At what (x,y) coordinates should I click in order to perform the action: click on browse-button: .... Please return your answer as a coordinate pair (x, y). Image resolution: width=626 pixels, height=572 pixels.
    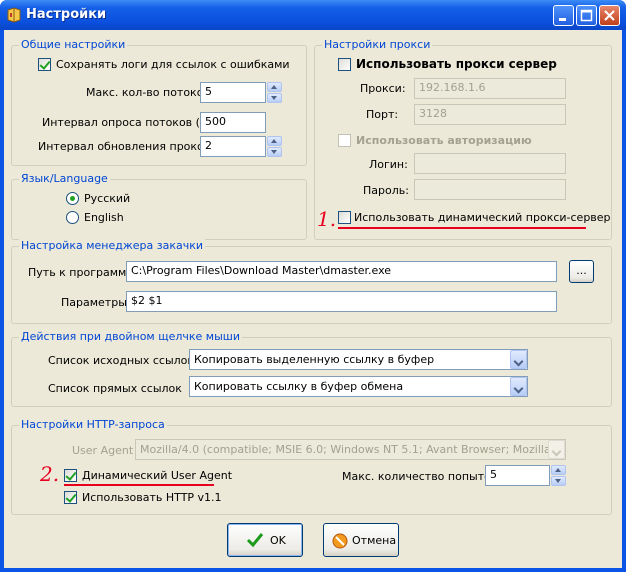
    Looking at the image, I should click on (581, 271).